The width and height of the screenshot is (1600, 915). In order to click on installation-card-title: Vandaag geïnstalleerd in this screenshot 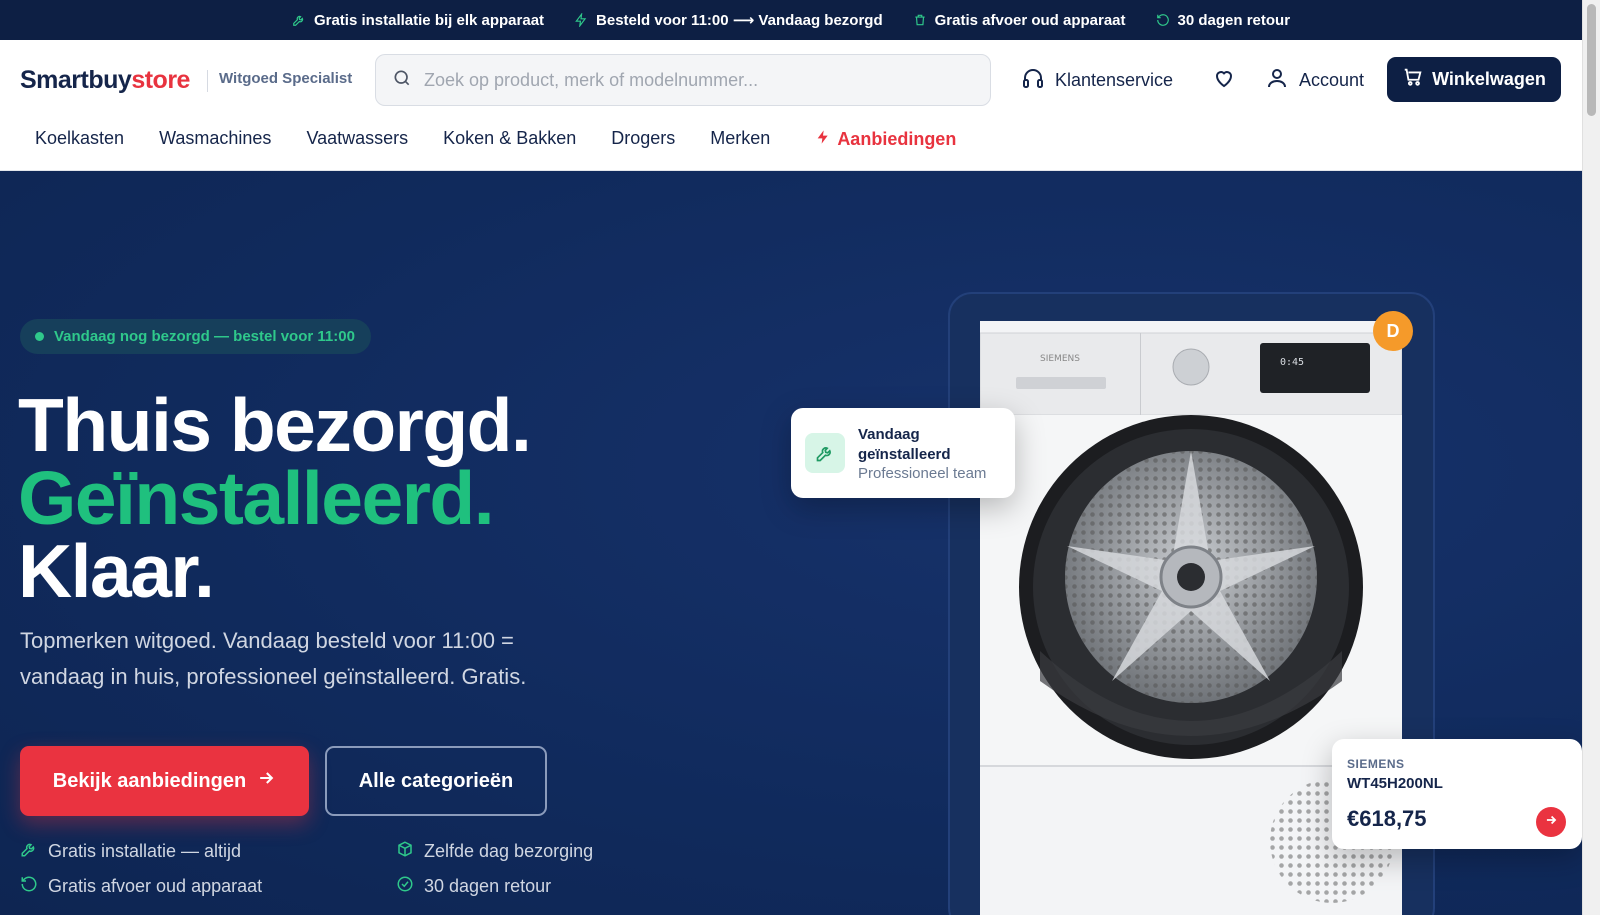, I will do `click(904, 444)`.